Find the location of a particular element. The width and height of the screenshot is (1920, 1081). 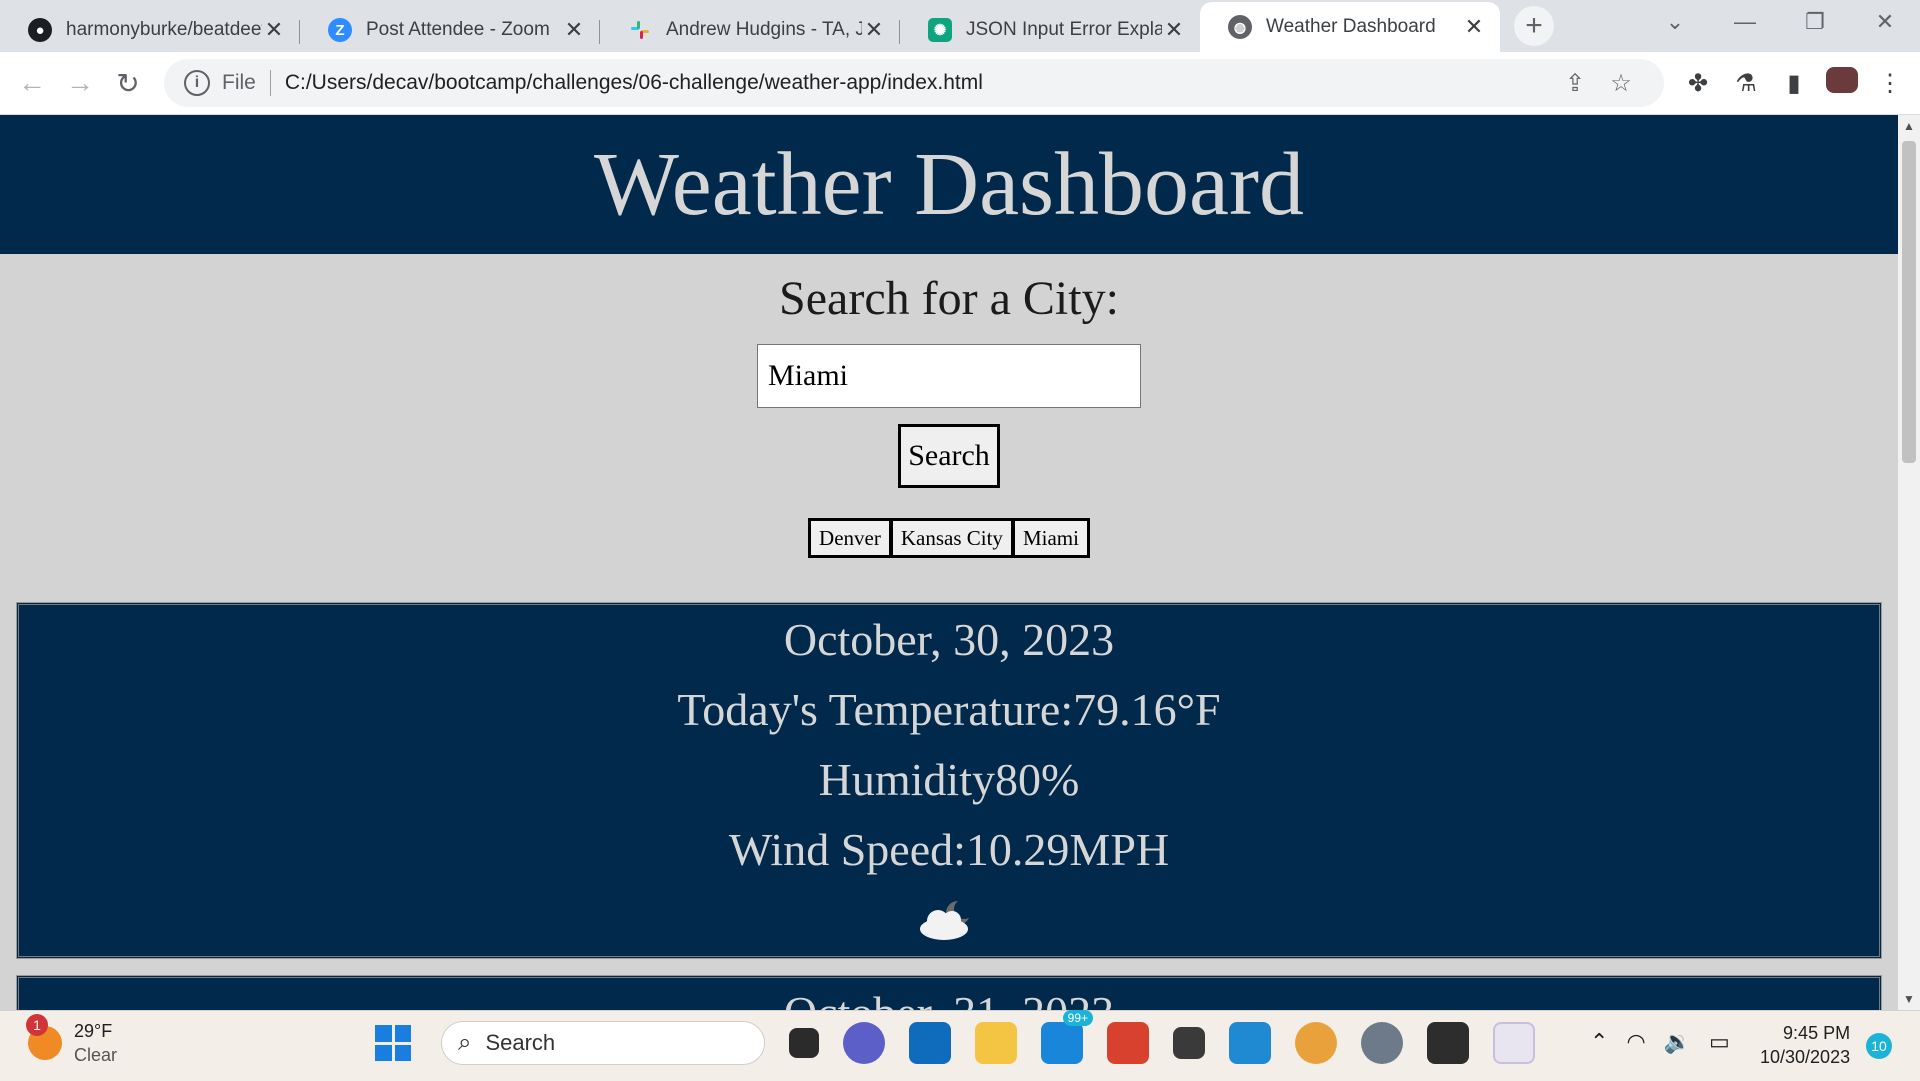

site-header: Weather Dashboard is located at coordinates (949, 184).